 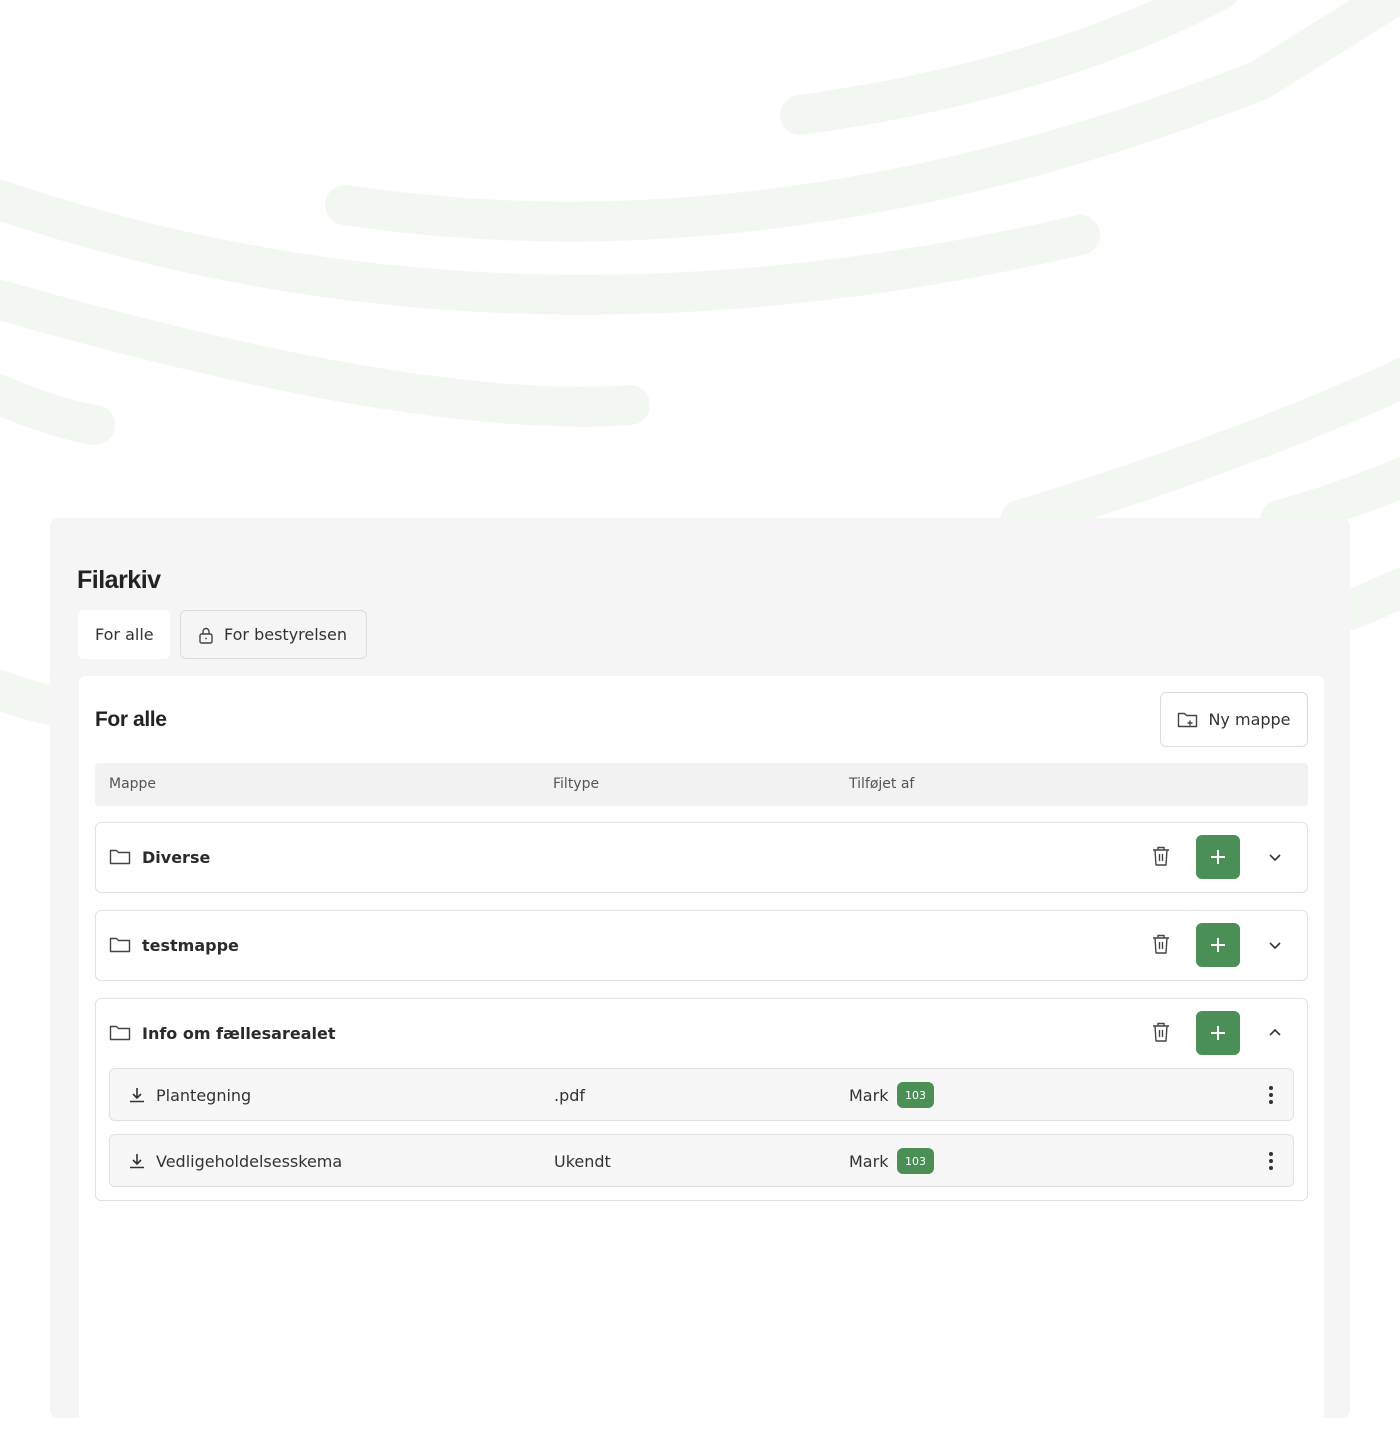 What do you see at coordinates (131, 719) in the screenshot?
I see `section-title: For alle` at bounding box center [131, 719].